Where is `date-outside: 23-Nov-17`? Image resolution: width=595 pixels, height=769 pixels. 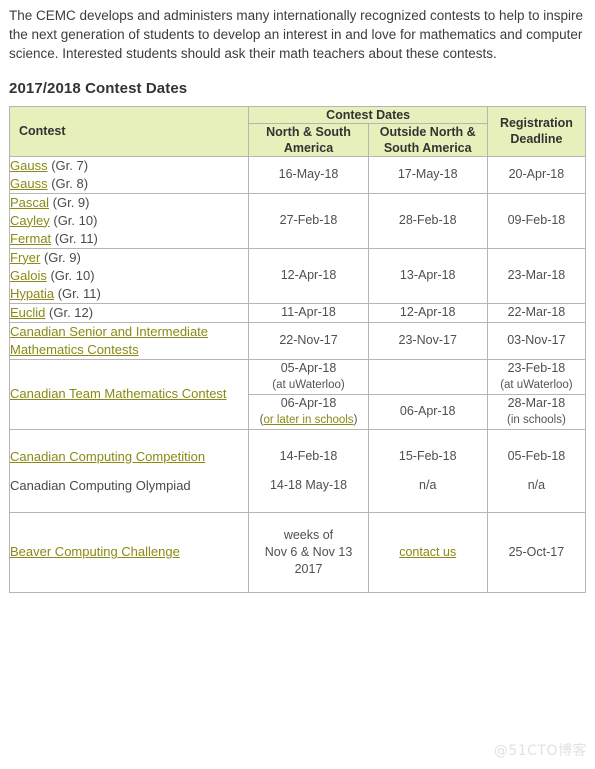 date-outside: 23-Nov-17 is located at coordinates (427, 340).